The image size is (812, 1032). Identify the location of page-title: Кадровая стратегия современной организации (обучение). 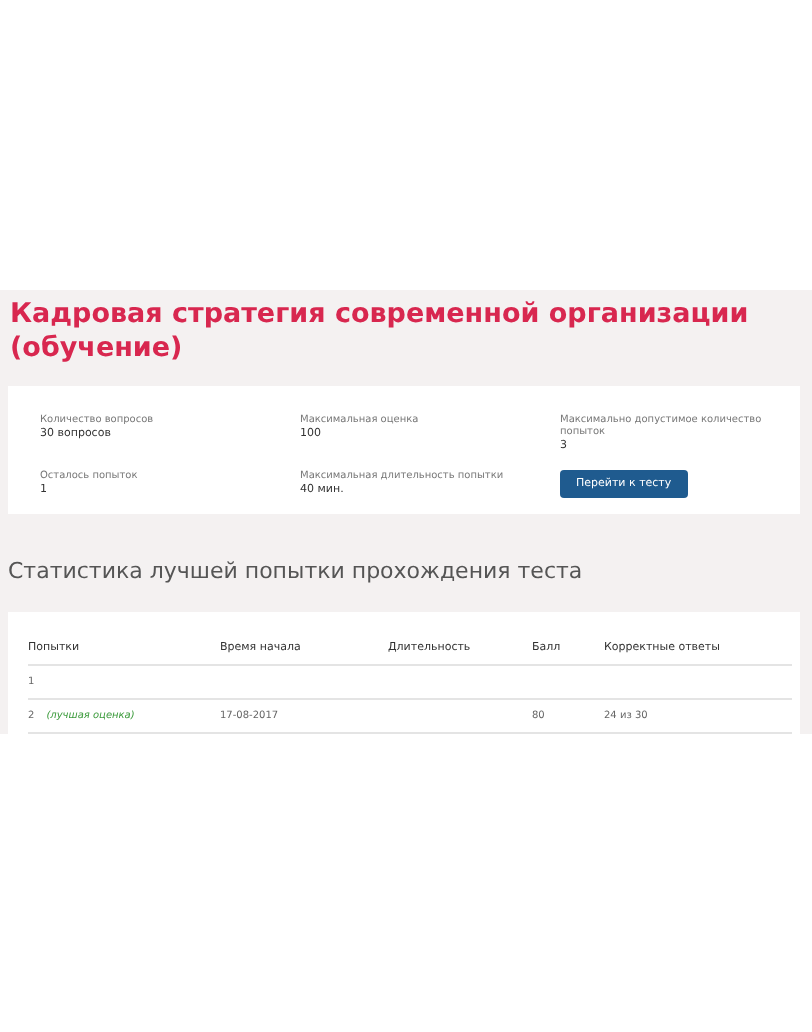
(380, 332).